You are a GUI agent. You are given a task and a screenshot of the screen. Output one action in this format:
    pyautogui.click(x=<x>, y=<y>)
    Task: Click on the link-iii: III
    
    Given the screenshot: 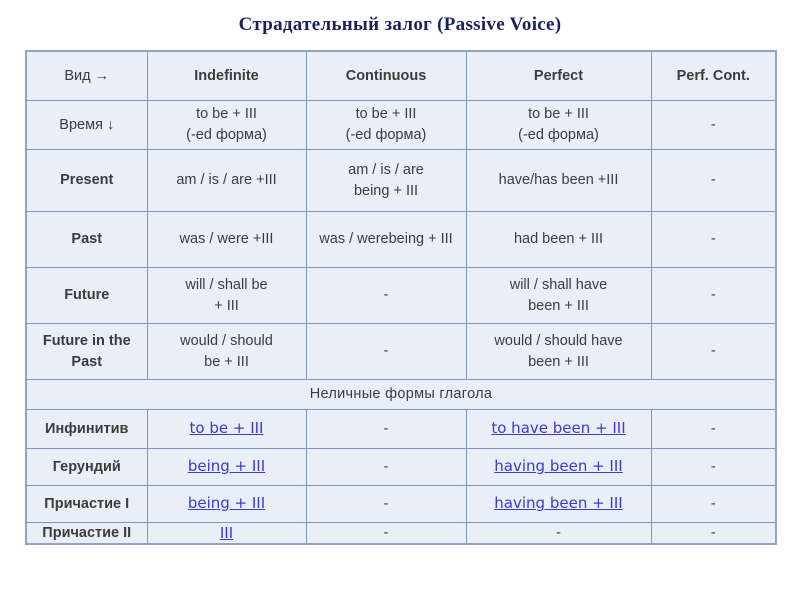 What is the action you would take?
    pyautogui.click(x=226, y=533)
    